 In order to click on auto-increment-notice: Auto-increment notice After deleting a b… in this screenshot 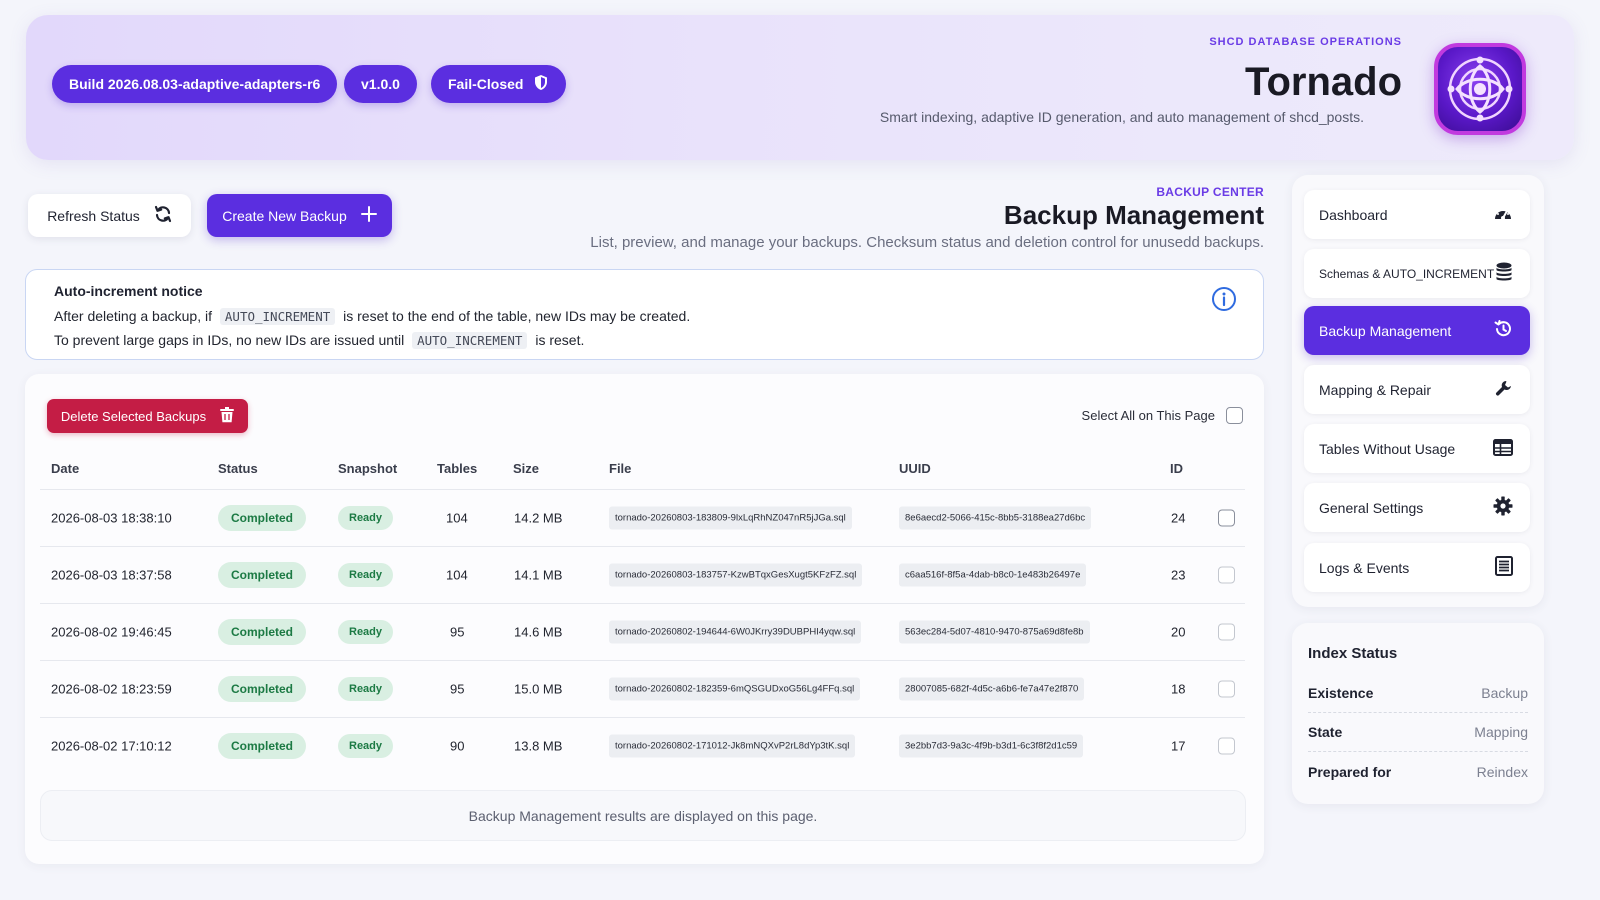, I will do `click(644, 314)`.